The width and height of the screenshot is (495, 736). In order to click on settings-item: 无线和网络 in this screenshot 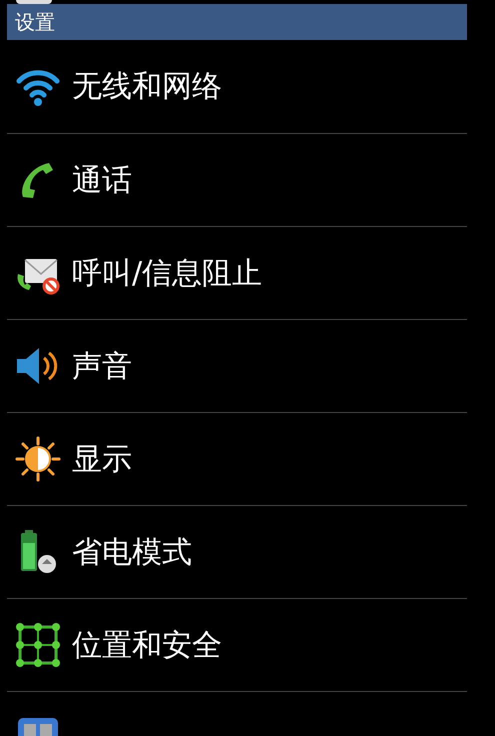, I will do `click(237, 86)`.